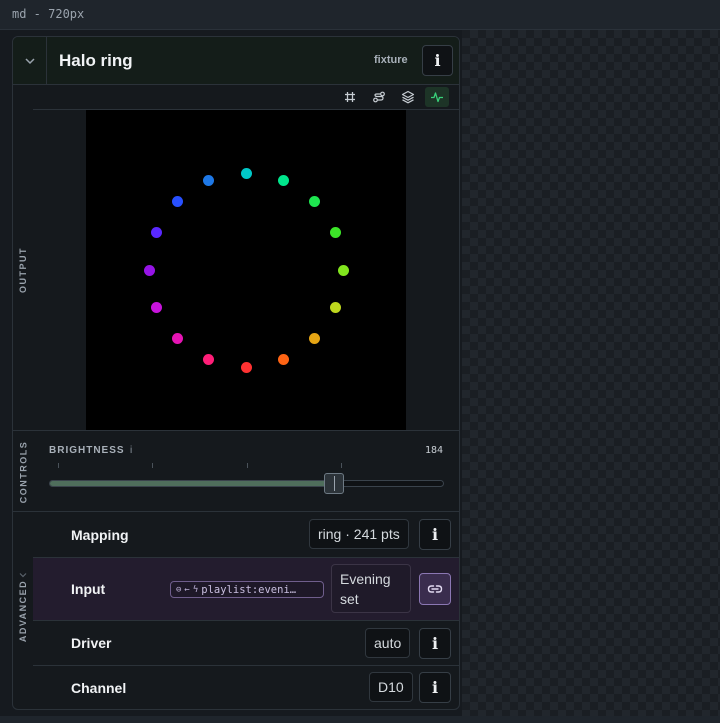  What do you see at coordinates (360, 719) in the screenshot?
I see `bottom-strip` at bounding box center [360, 719].